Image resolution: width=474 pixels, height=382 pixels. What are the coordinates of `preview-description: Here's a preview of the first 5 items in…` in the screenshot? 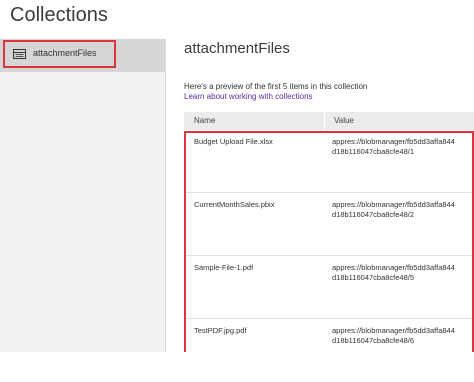 It's located at (276, 86).